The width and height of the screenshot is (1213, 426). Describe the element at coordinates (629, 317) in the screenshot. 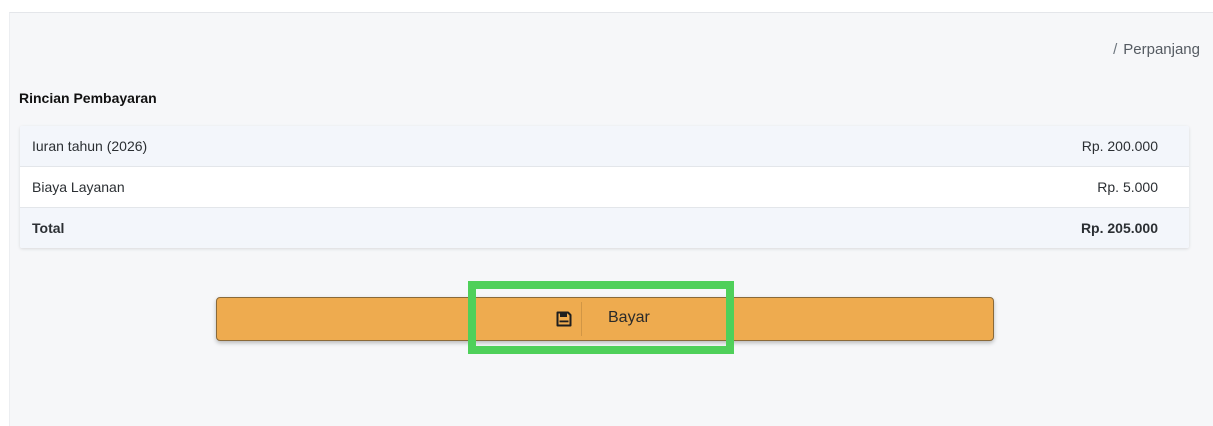

I see `pay-button-label: Bayar` at that location.